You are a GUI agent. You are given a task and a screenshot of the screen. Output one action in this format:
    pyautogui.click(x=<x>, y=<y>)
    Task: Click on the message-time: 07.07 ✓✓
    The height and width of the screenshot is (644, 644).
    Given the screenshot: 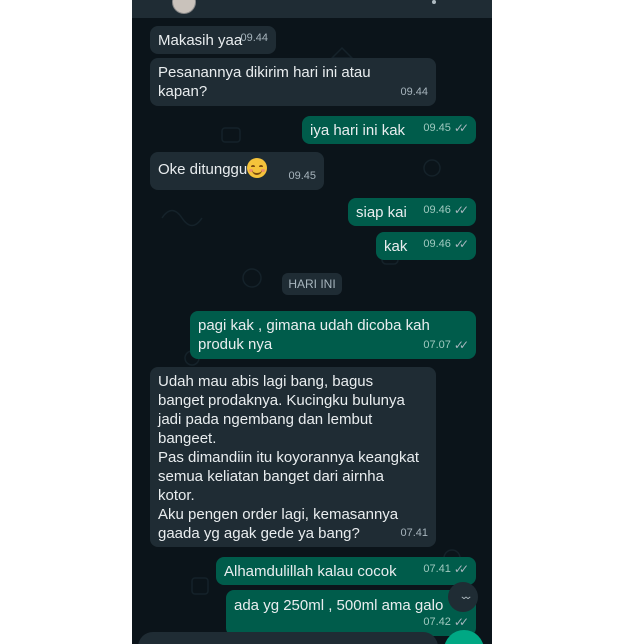 What is the action you would take?
    pyautogui.click(x=446, y=345)
    